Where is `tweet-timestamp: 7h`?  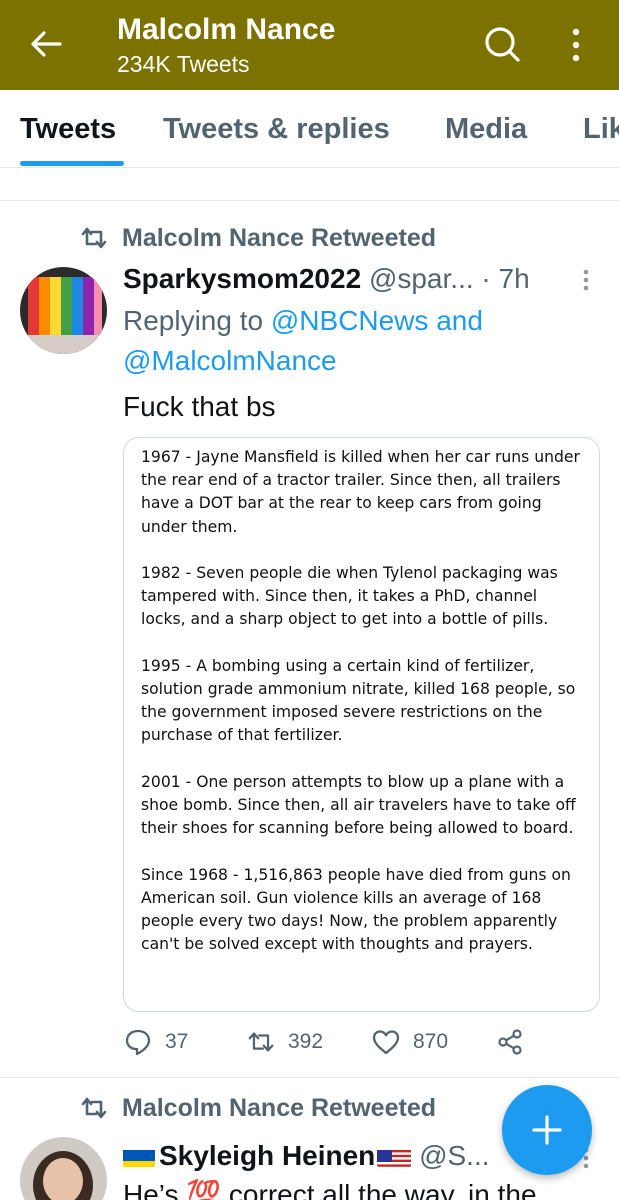
tweet-timestamp: 7h is located at coordinates (514, 278).